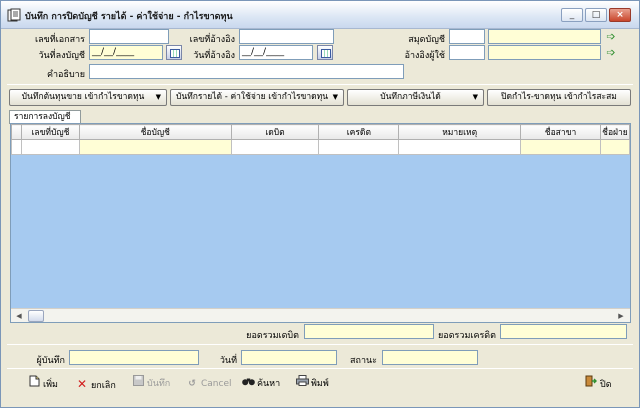  I want to click on ref-person-name-field, so click(544, 52).